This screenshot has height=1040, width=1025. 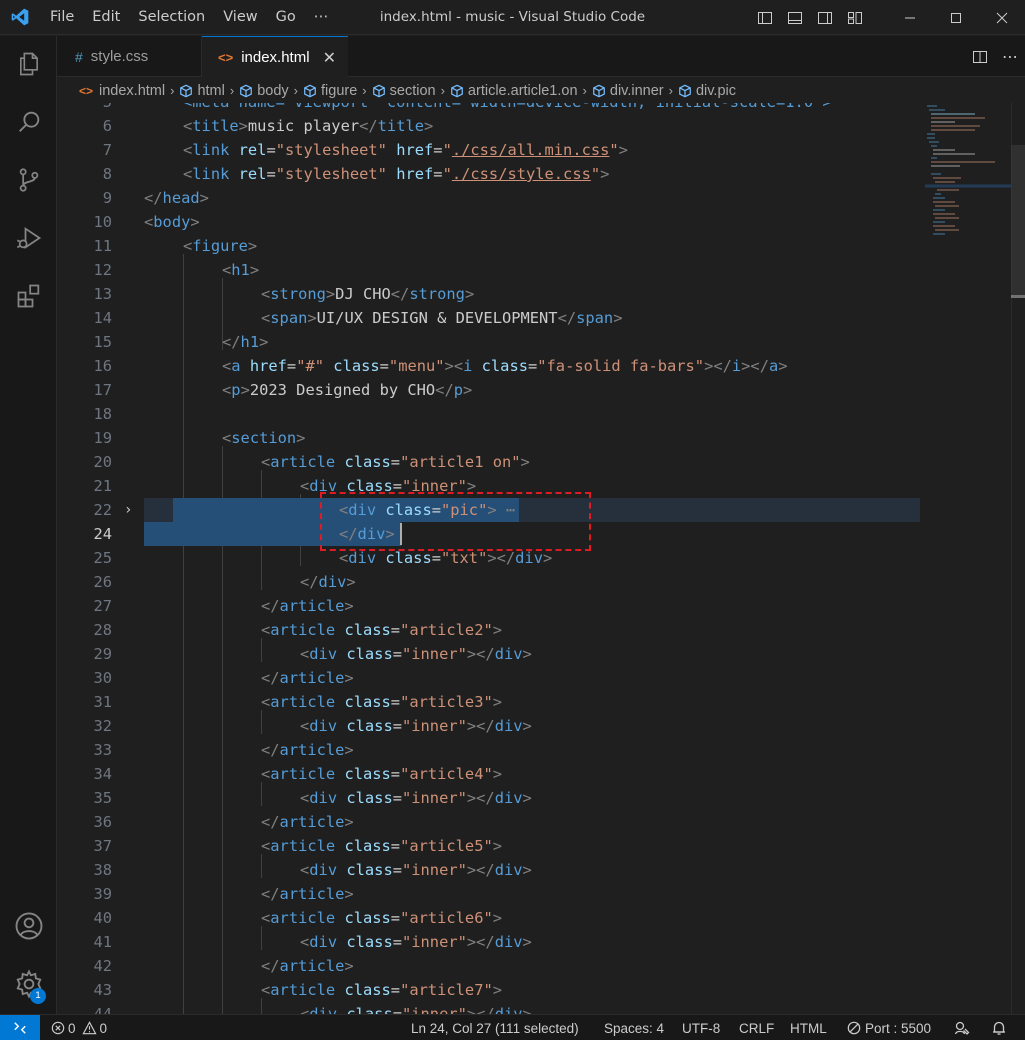 I want to click on code-line: 15 </h1>, so click(x=541, y=342).